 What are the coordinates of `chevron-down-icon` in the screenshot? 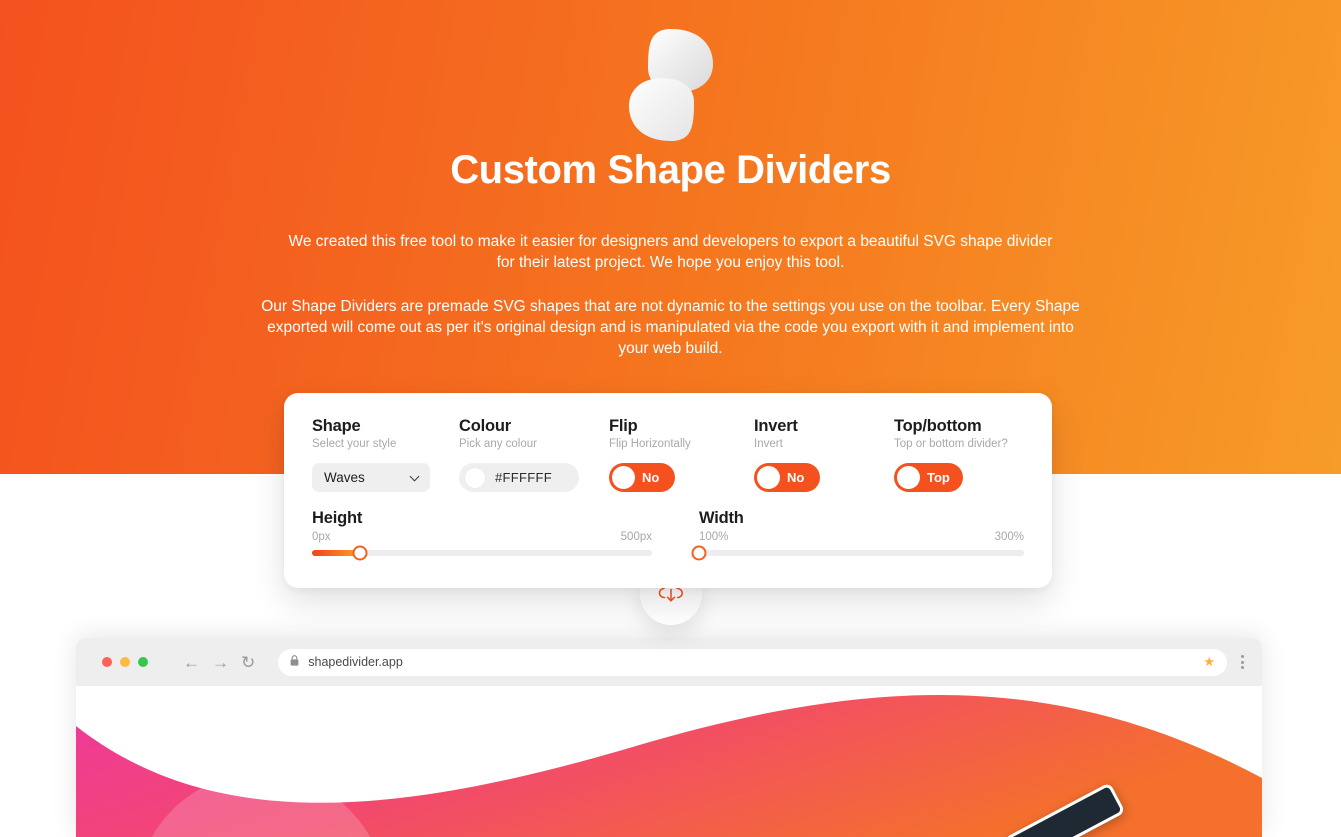 It's located at (415, 477).